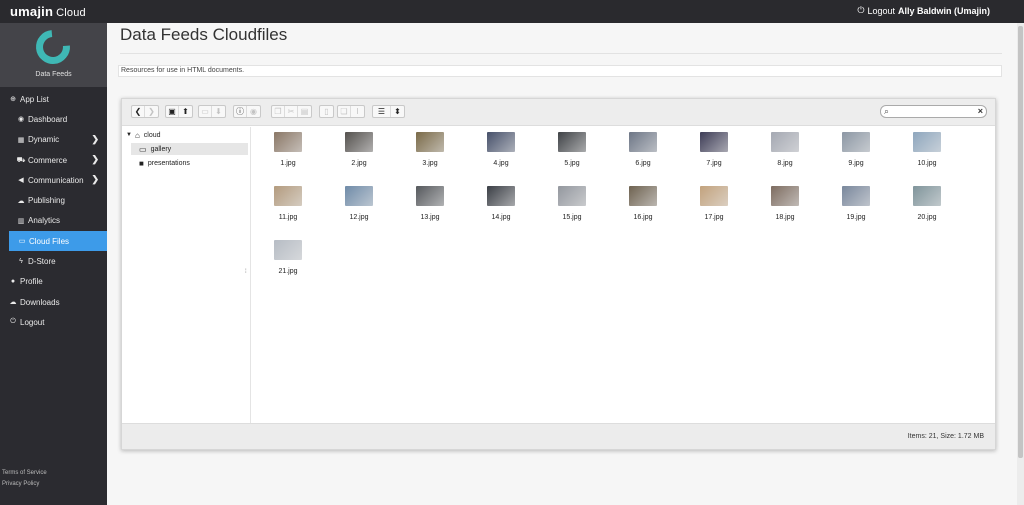 This screenshot has height=505, width=1024. I want to click on paste-button: ▤, so click(304, 111).